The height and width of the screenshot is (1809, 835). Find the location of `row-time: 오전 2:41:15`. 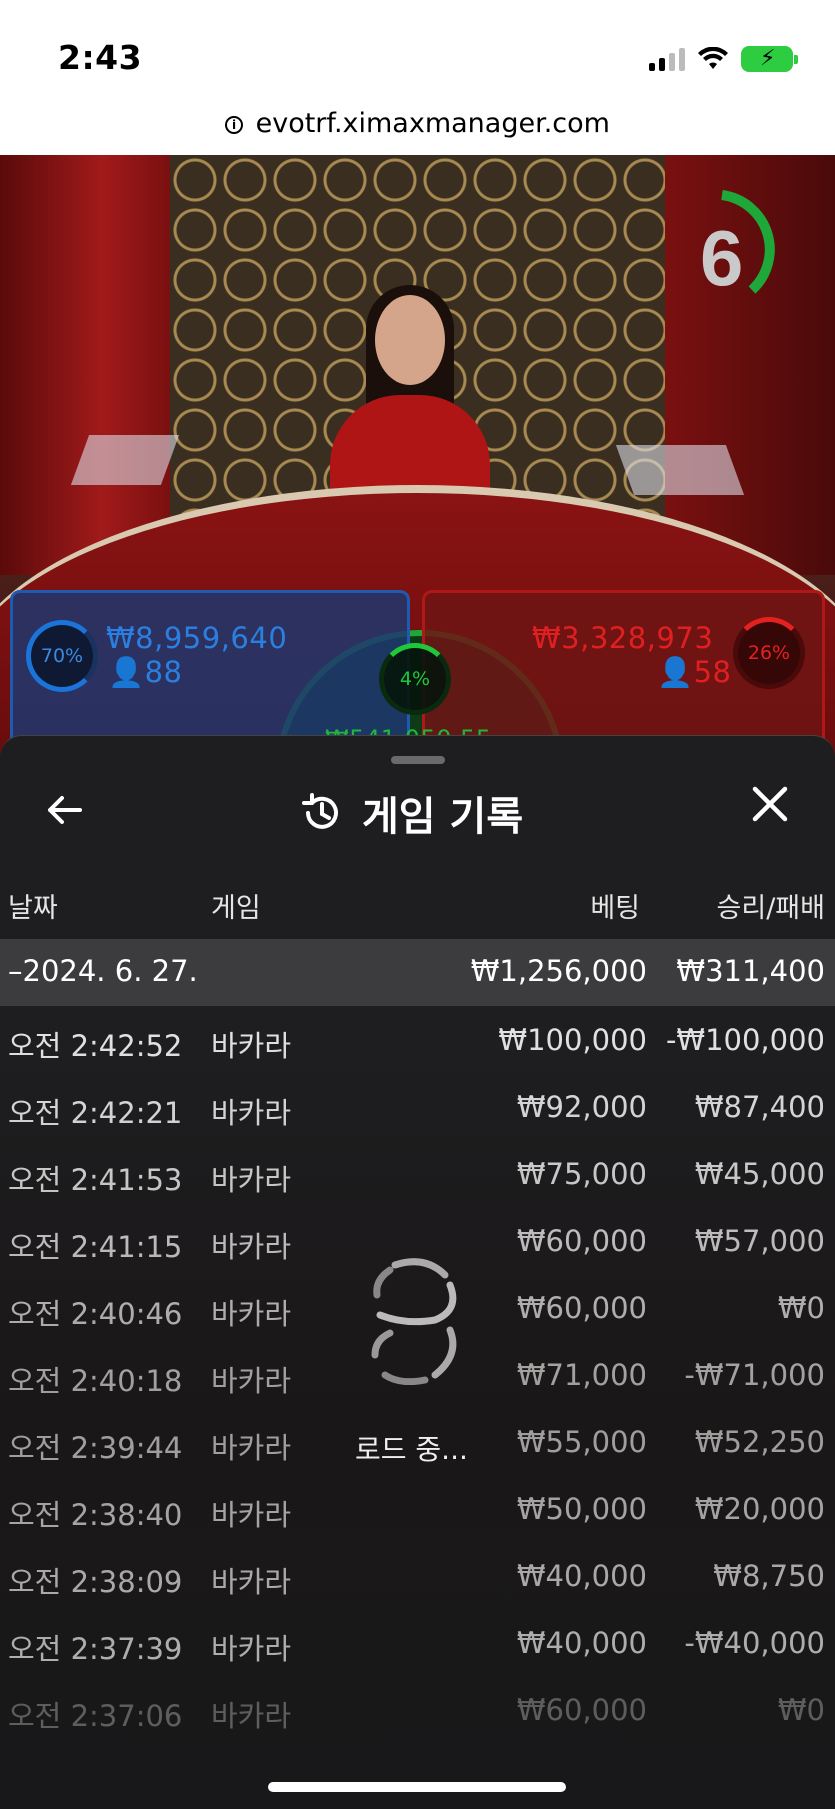

row-time: 오전 2:41:15 is located at coordinates (95, 1247).